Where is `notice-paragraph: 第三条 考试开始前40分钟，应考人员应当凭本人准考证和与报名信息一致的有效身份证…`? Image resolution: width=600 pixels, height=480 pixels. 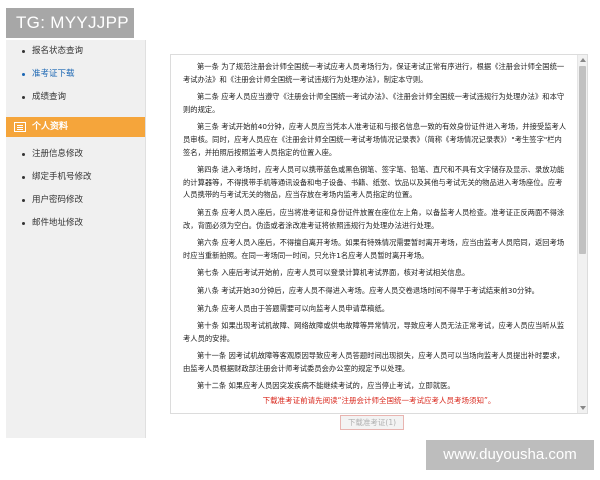
notice-paragraph: 第三条 考试开始前40分钟，应考人员应当凭本人准考证和与报名信息一致的有效身份证… is located at coordinates (375, 139).